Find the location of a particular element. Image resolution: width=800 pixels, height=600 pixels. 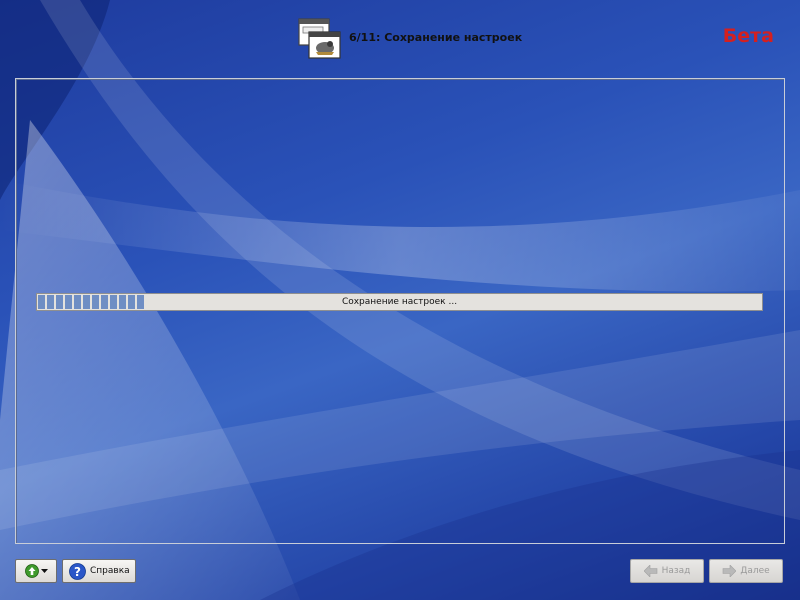

help-button: ? Справка is located at coordinates (99, 571).